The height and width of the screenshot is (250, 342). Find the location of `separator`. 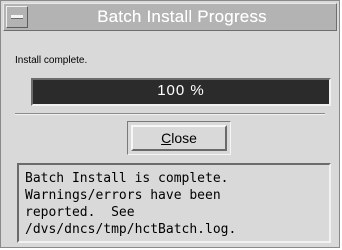

separator is located at coordinates (170, 114).